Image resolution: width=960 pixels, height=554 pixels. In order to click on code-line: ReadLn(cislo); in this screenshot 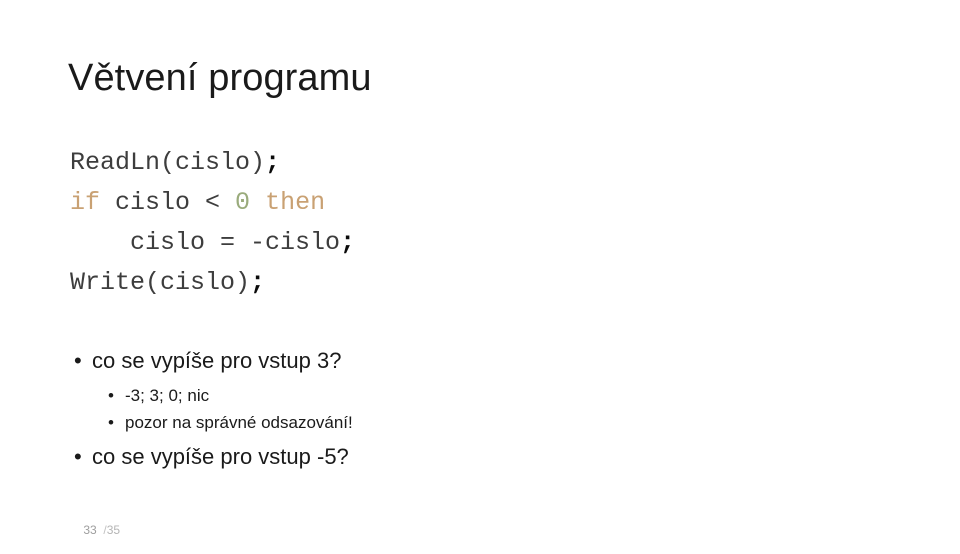, I will do `click(212, 163)`.